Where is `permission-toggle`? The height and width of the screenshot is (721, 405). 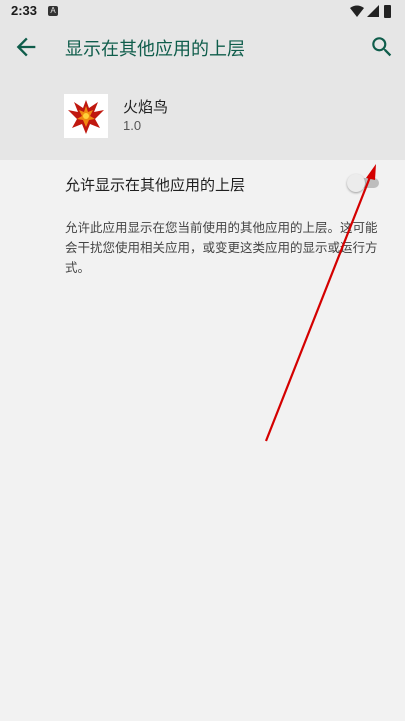 permission-toggle is located at coordinates (364, 183).